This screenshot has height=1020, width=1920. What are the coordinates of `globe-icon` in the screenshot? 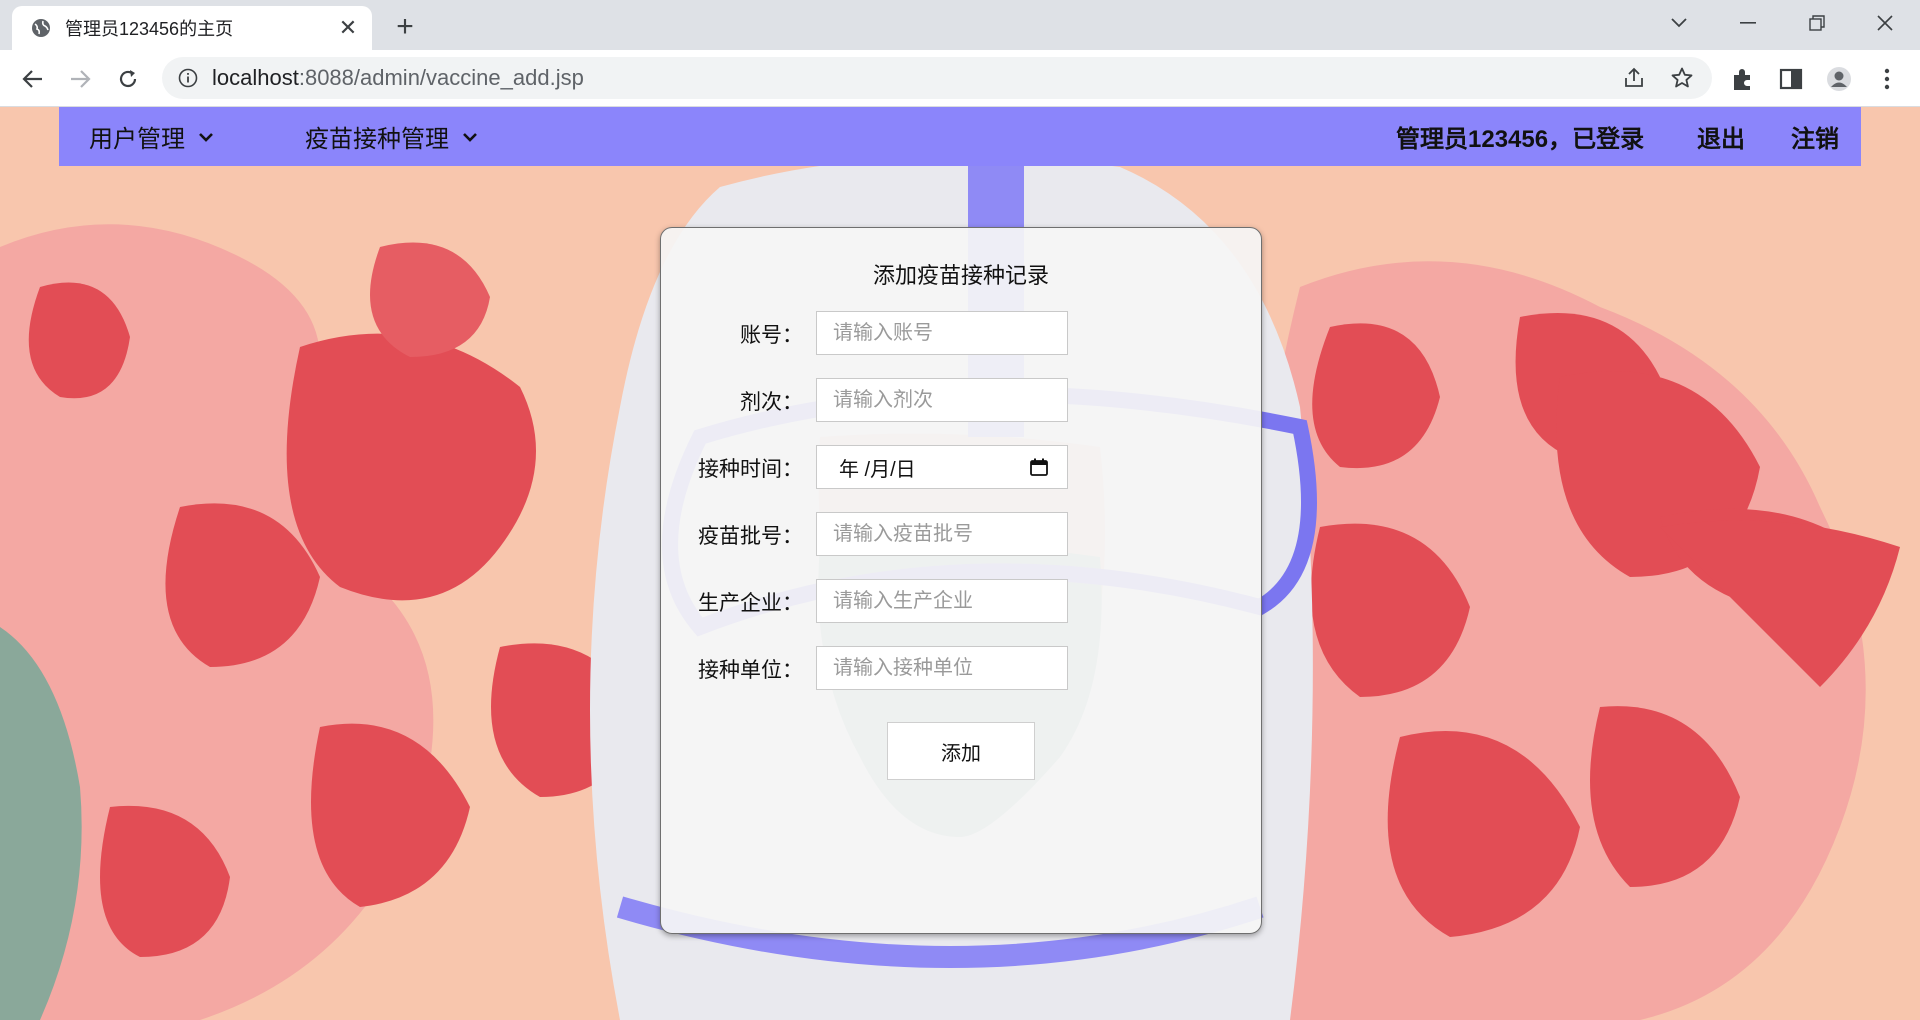 It's located at (41, 28).